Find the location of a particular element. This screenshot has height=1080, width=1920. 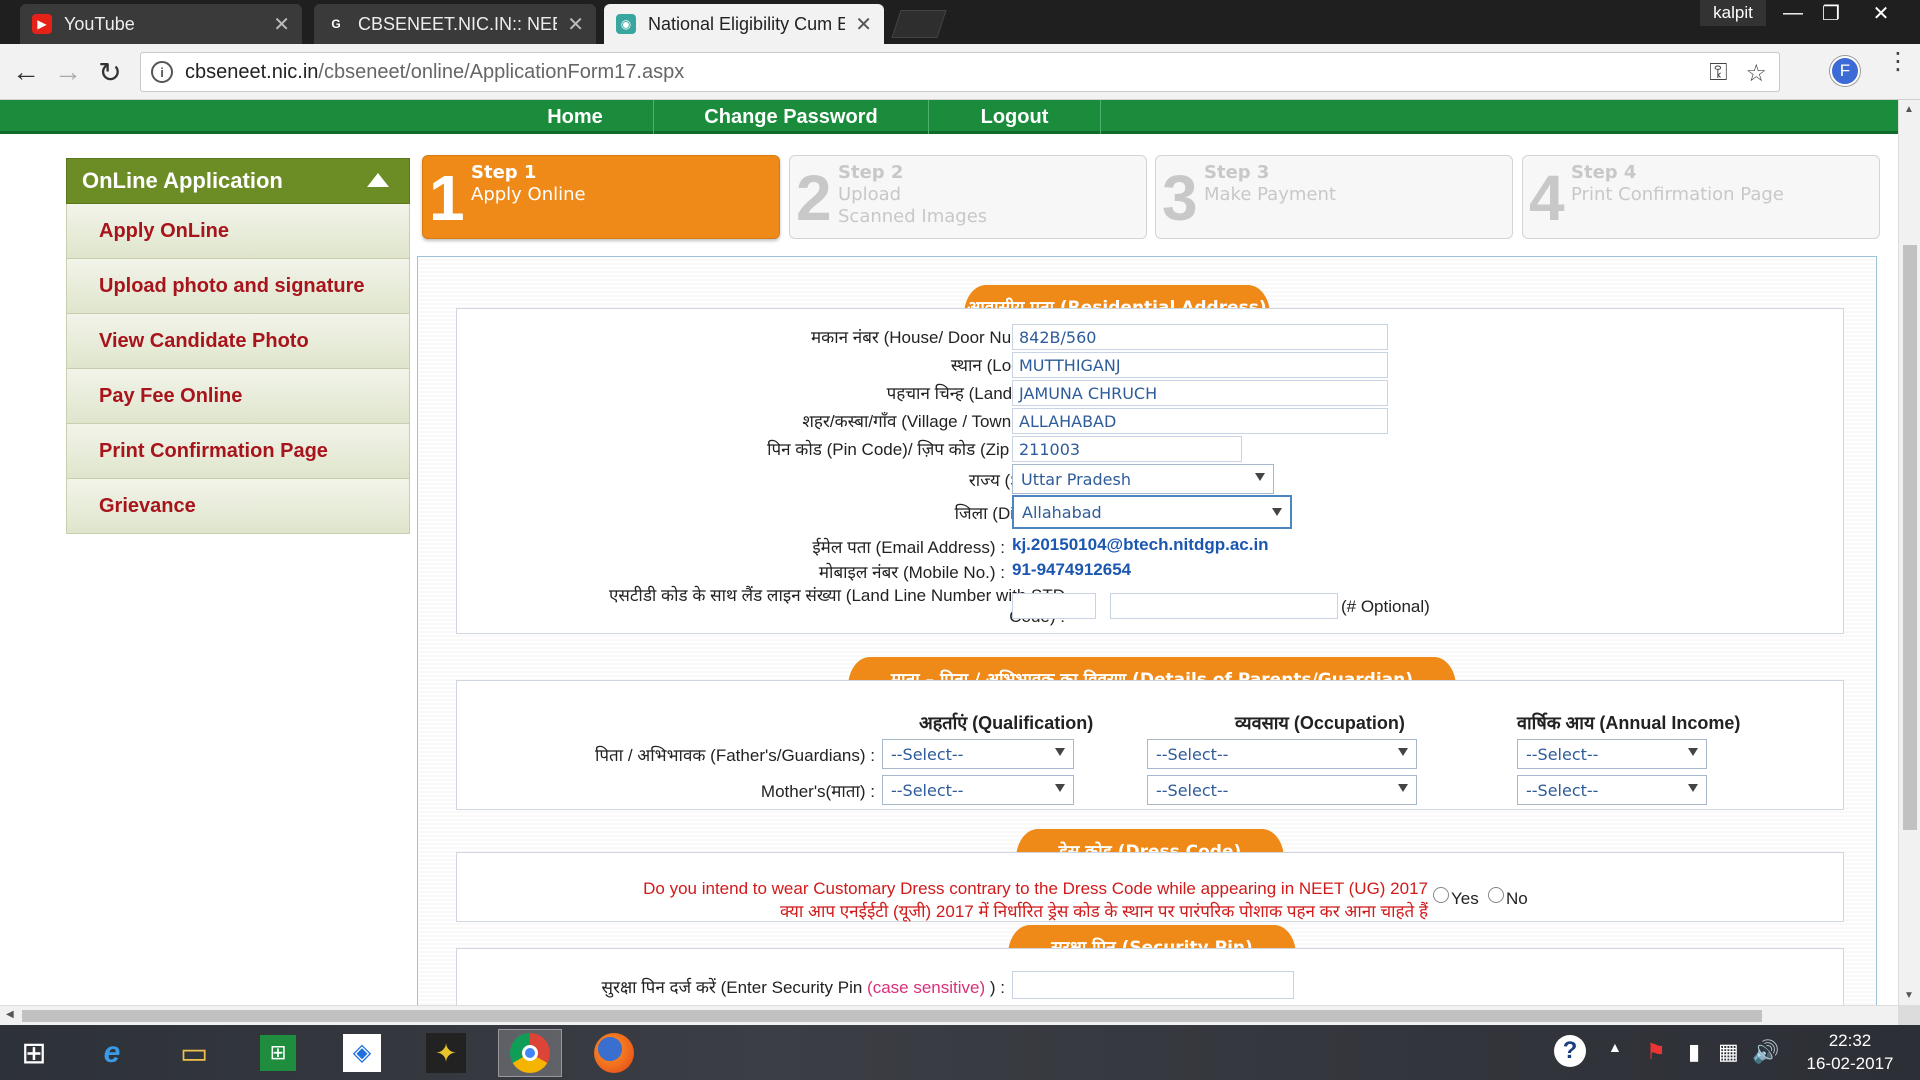

firefox-icon is located at coordinates (614, 1053).